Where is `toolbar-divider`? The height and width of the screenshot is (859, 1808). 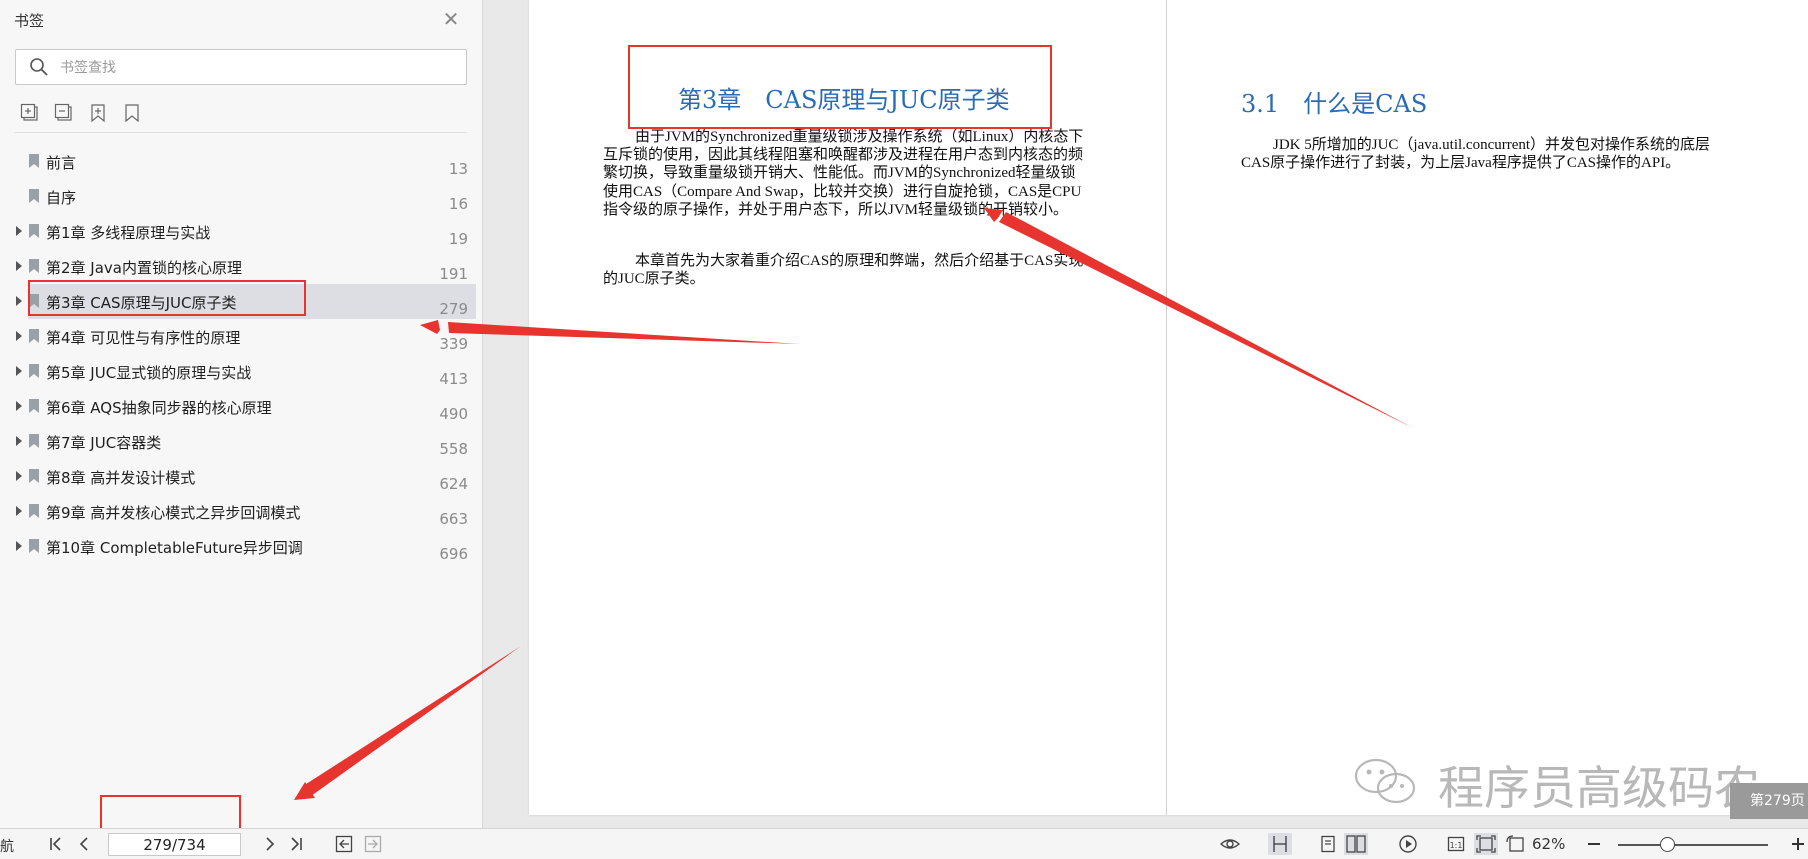
toolbar-divider is located at coordinates (240, 132).